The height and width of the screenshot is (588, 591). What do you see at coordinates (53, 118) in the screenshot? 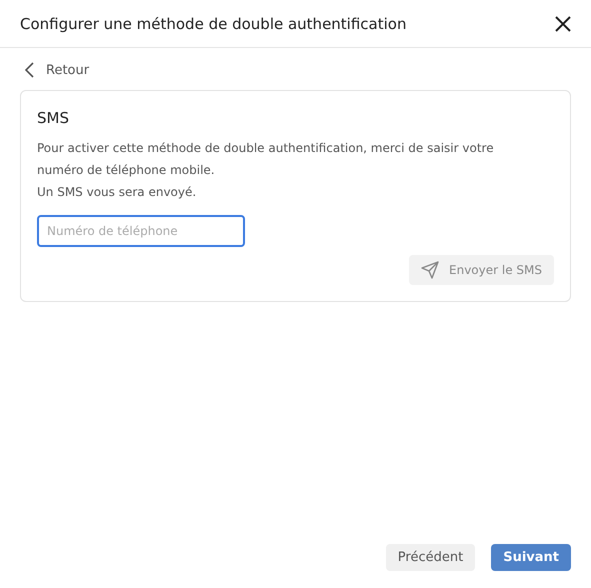
I see `card-title: SMS` at bounding box center [53, 118].